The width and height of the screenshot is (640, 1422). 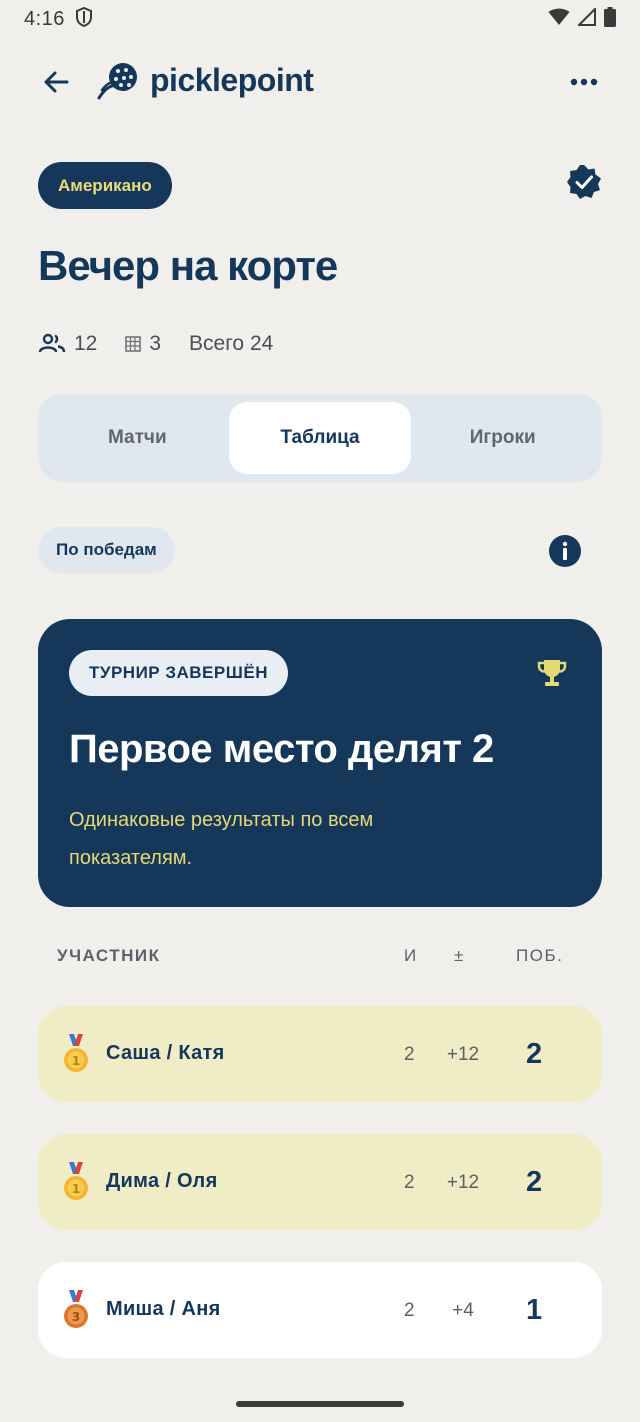 I want to click on standings-row: 1 Саша / Катя 2 +12 2, so click(x=320, y=1054).